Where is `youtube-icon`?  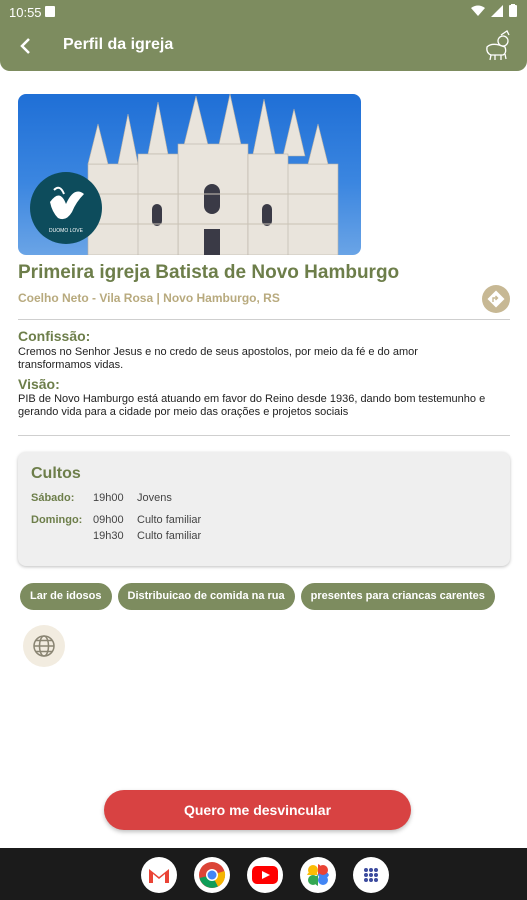 youtube-icon is located at coordinates (265, 875).